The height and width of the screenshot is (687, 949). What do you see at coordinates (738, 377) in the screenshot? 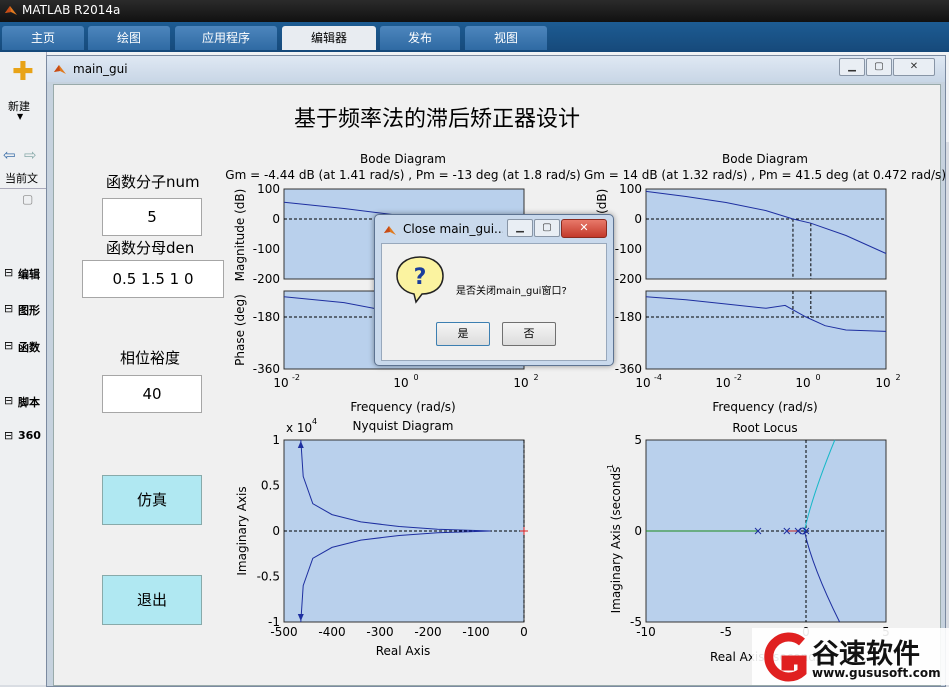
I see `bode2-x-tick-exp: -2` at bounding box center [738, 377].